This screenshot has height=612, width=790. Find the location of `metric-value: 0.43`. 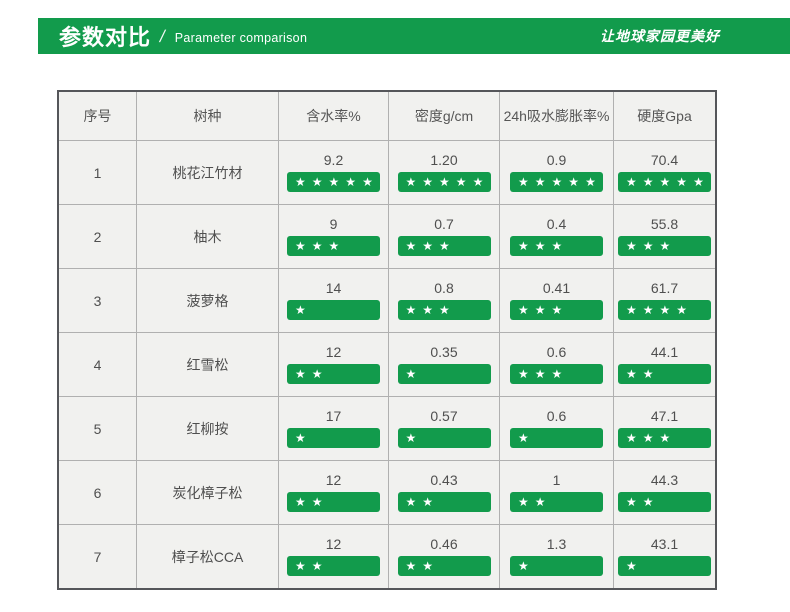

metric-value: 0.43 is located at coordinates (444, 480).